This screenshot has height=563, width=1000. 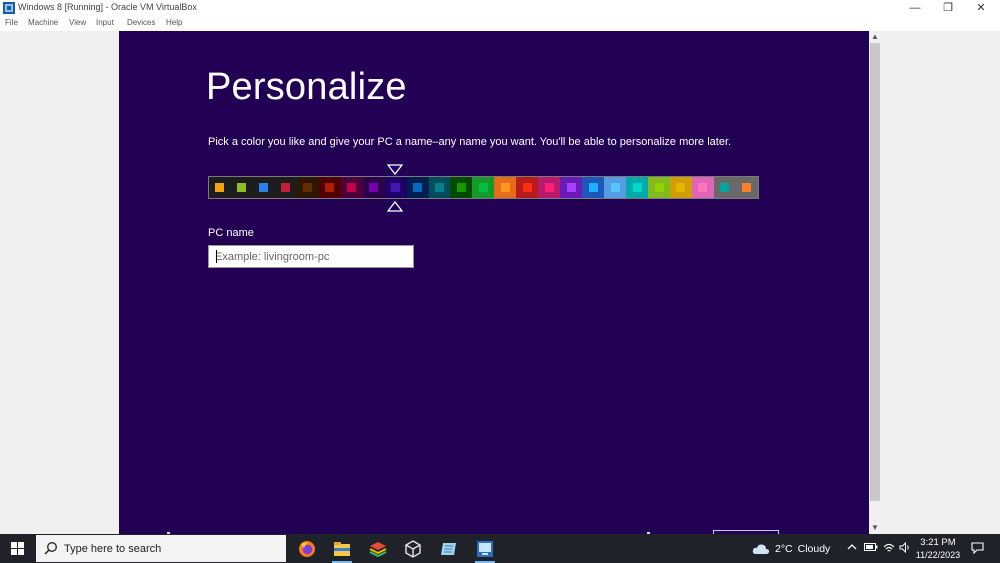 I want to click on taskbar-firefox, so click(x=307, y=548).